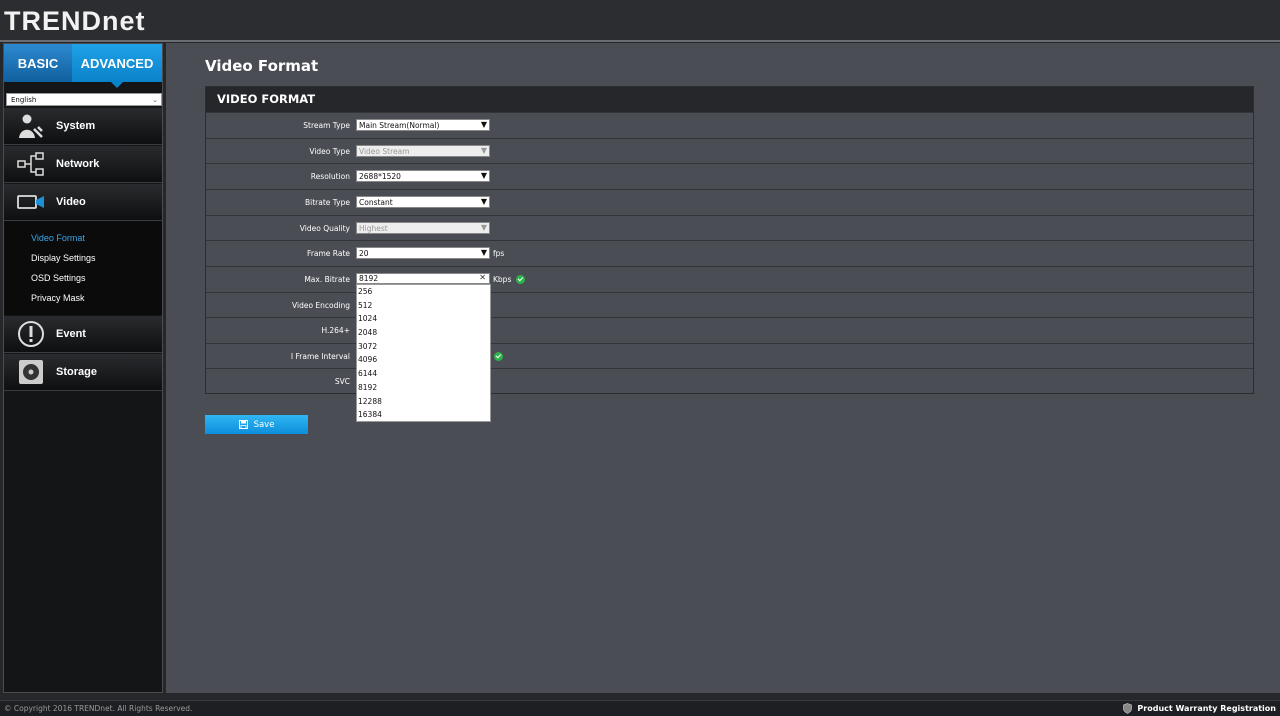 This screenshot has width=1280, height=716. What do you see at coordinates (31, 202) in the screenshot?
I see `video-icon` at bounding box center [31, 202].